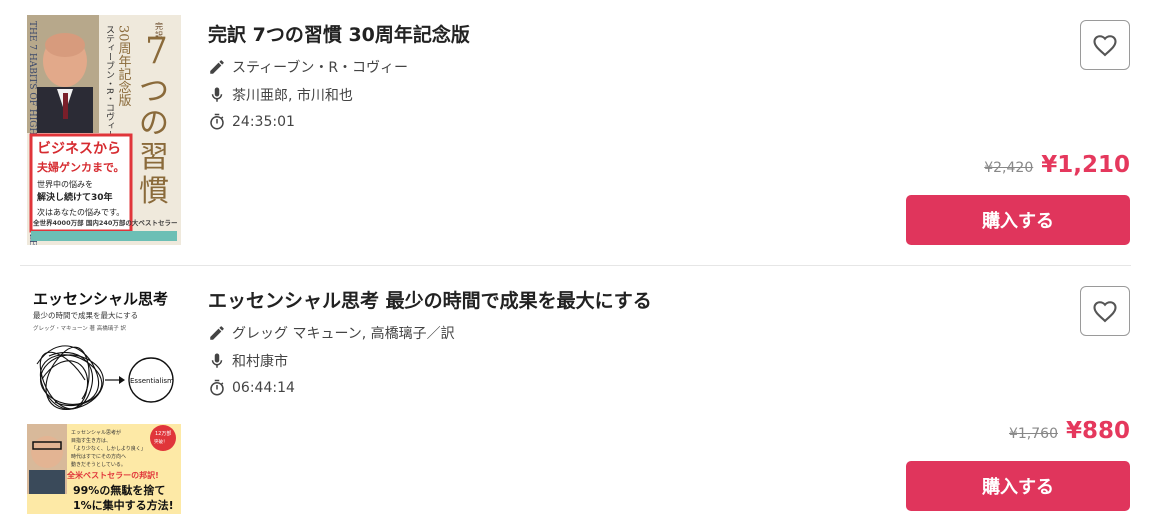 The image size is (1149, 530). What do you see at coordinates (98, 464) in the screenshot?
I see `svg-text: 動きだそうとしている。` at bounding box center [98, 464].